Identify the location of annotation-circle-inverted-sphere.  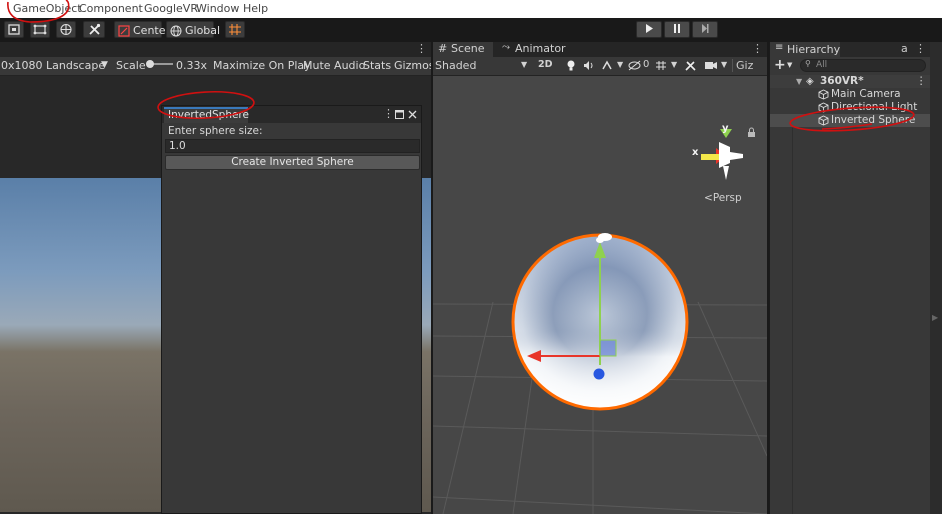
(852, 119).